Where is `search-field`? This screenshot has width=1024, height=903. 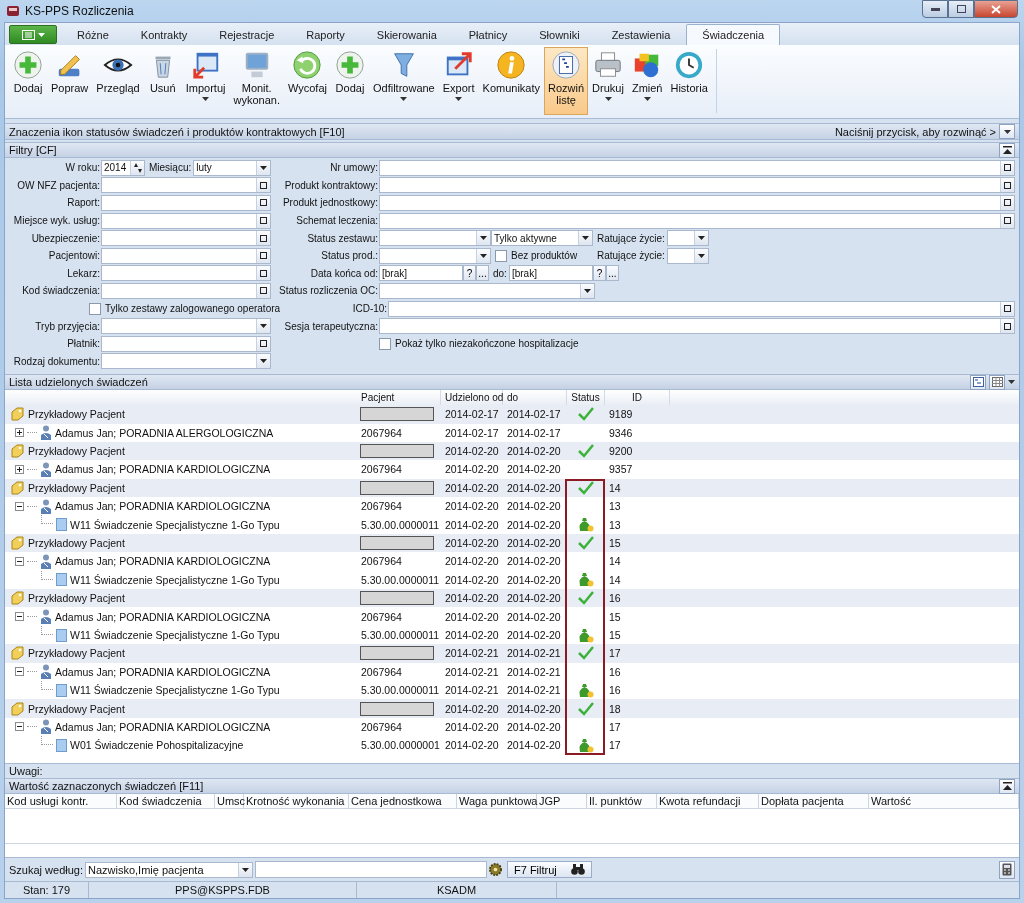
search-field is located at coordinates (371, 869).